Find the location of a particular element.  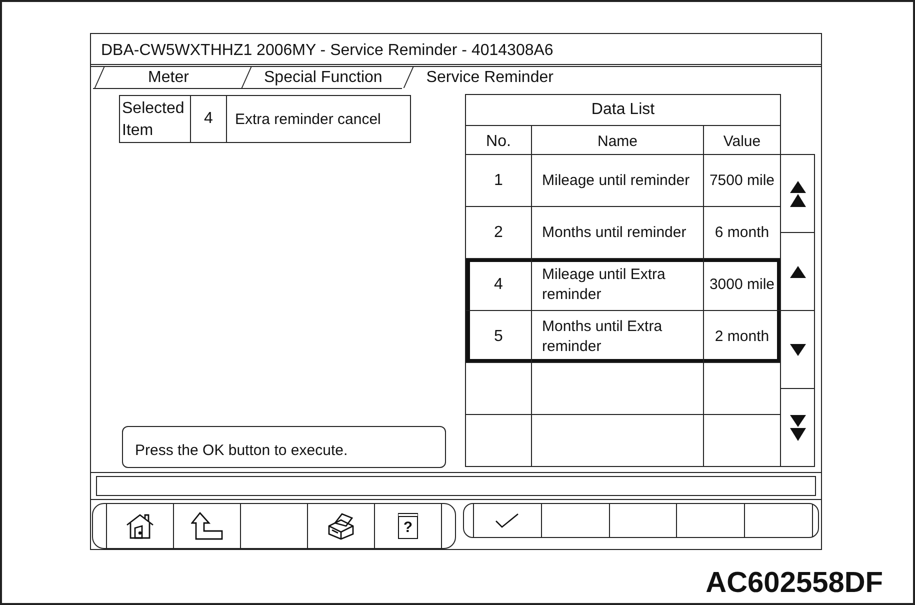

double-triangle-up-icon is located at coordinates (798, 193).